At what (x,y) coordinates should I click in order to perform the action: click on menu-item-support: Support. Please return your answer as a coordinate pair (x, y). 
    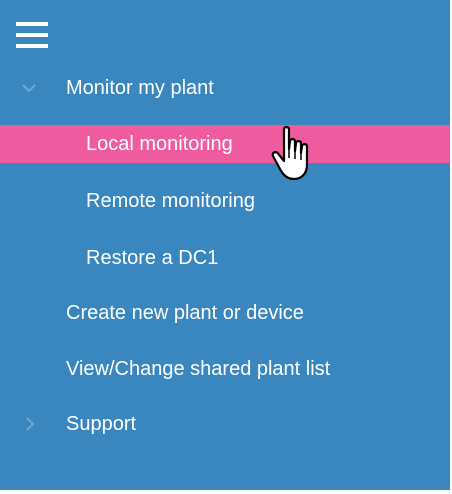
    Looking at the image, I should click on (225, 424).